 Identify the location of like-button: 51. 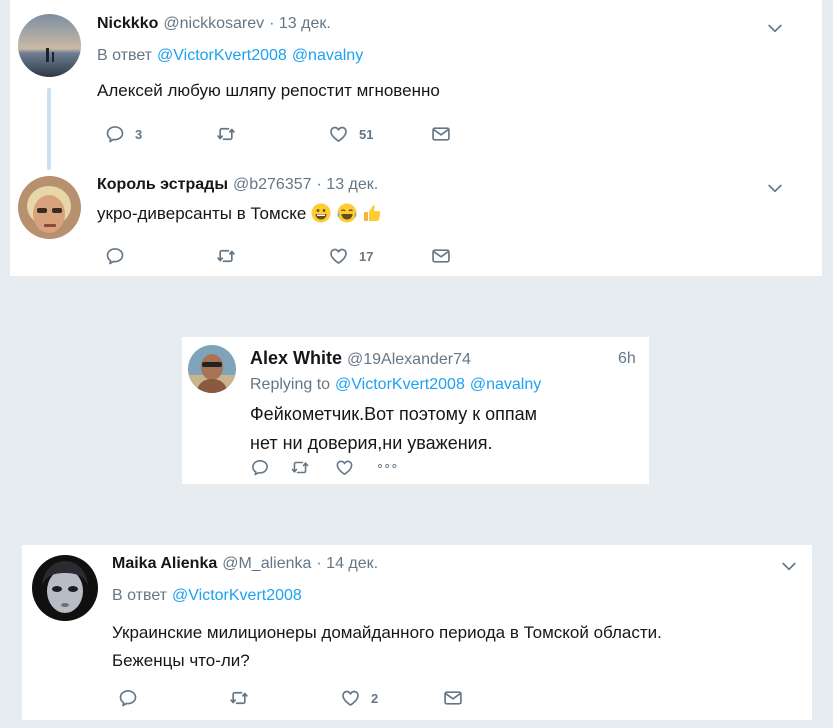
(350, 134).